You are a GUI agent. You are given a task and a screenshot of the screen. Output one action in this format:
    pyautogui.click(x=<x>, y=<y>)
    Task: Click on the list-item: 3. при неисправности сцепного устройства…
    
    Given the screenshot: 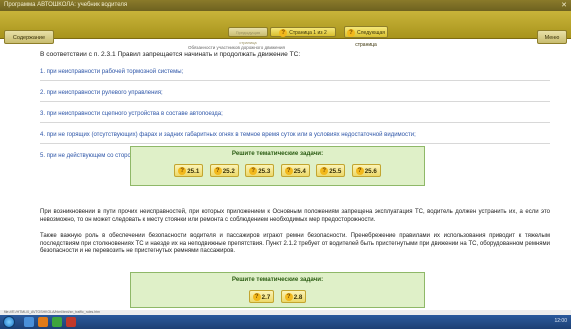 What is the action you would take?
    pyautogui.click(x=295, y=114)
    